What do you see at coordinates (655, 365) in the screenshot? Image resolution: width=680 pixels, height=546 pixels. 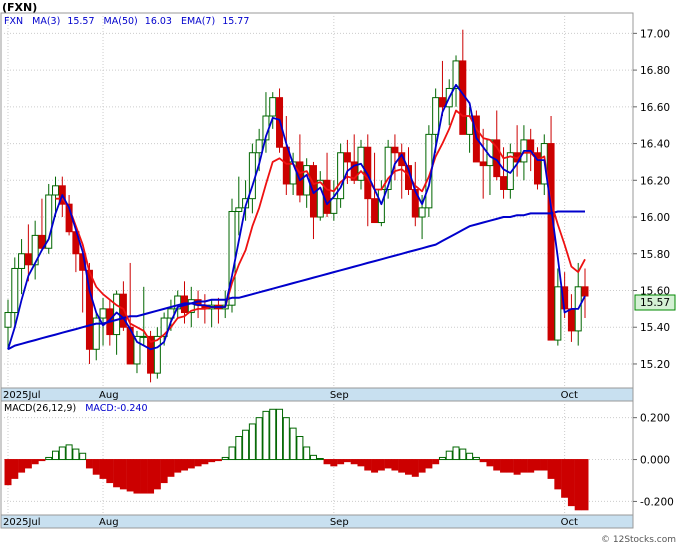 I see `price-tick-label: 15.20` at bounding box center [655, 365].